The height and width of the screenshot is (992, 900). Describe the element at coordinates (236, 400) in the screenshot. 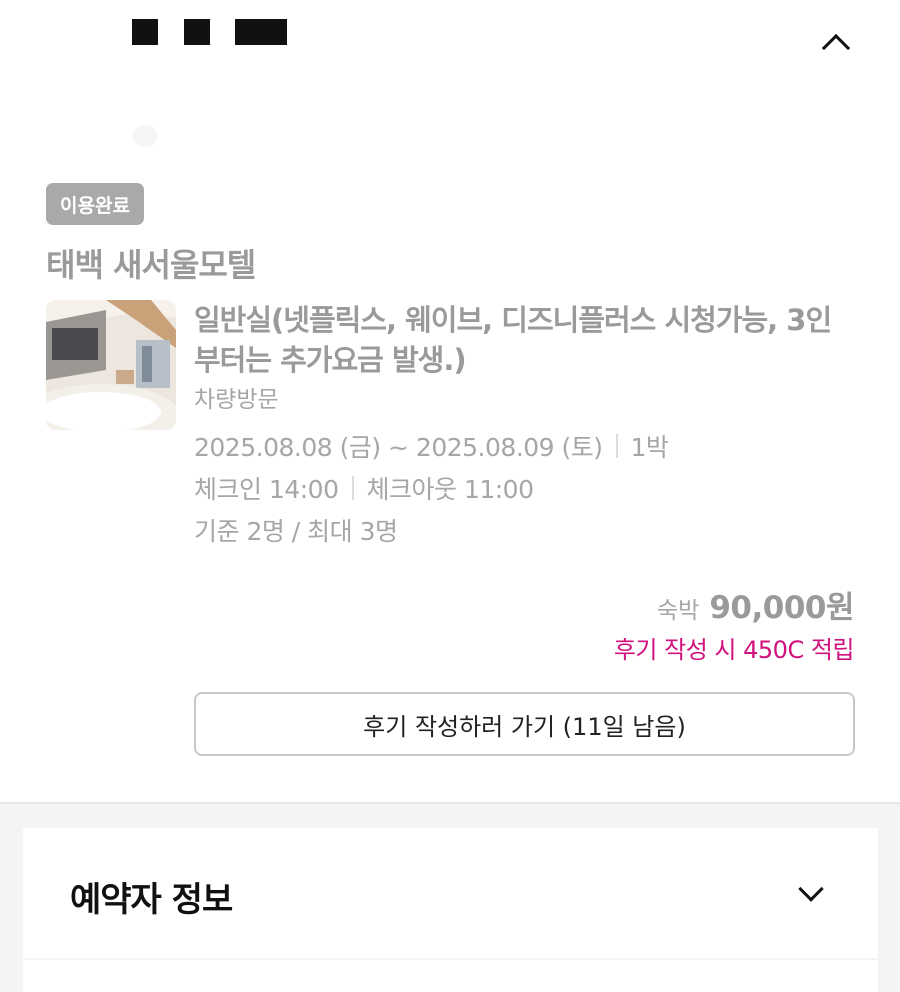

I see `visit-type: 차량방문` at that location.